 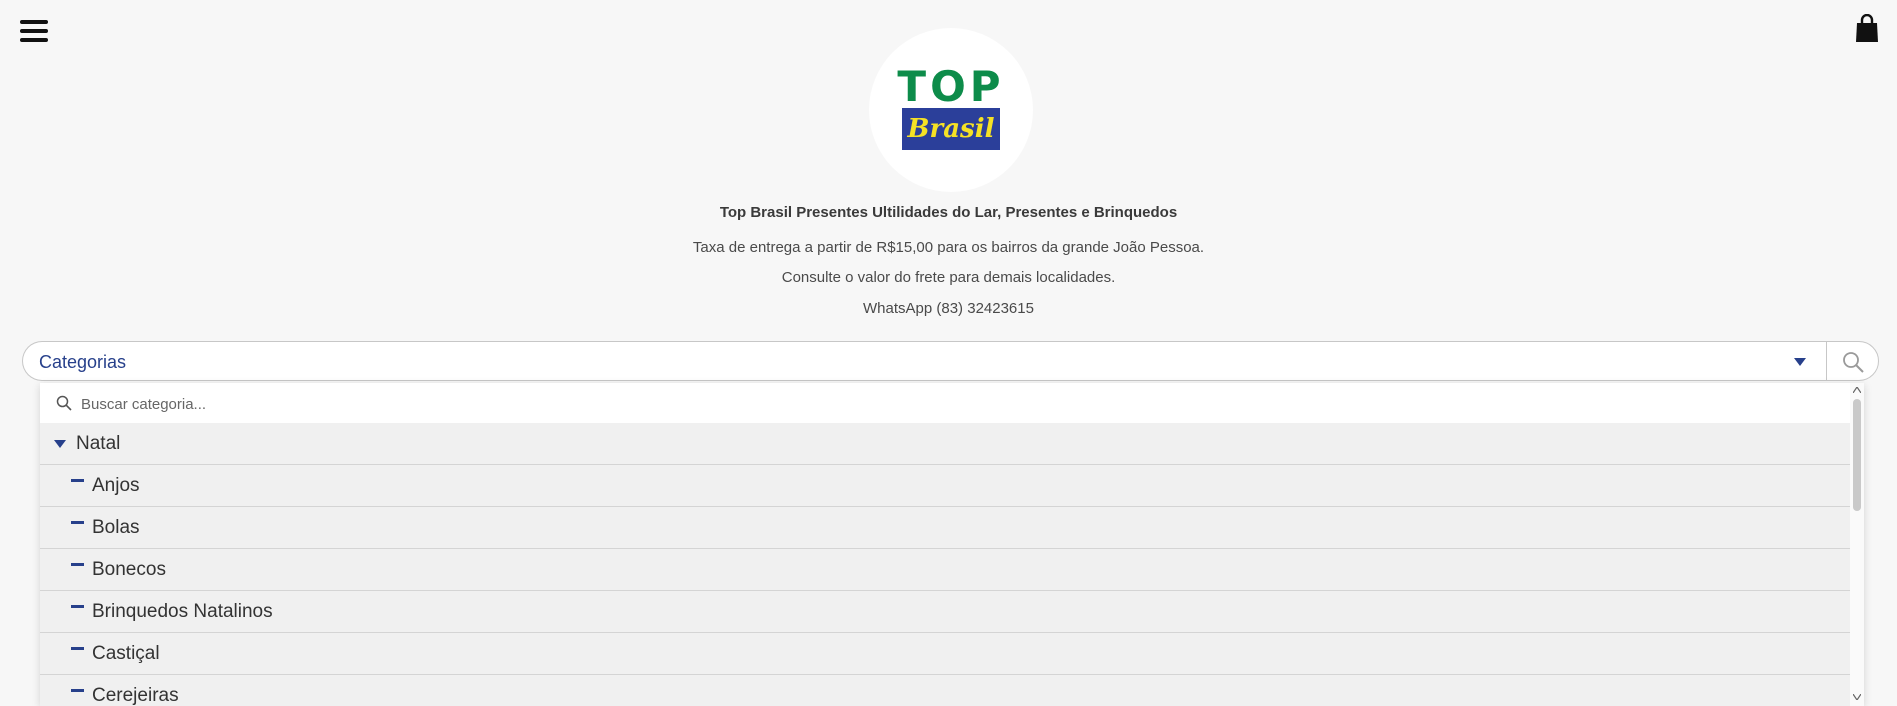 I want to click on category-label: Bolas, so click(x=116, y=527).